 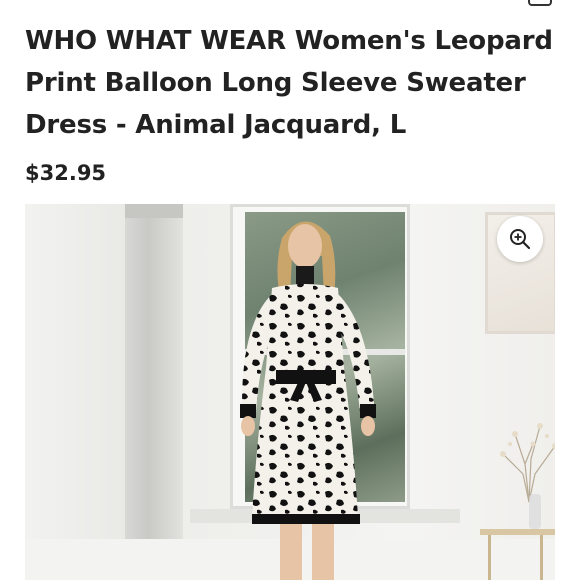 What do you see at coordinates (66, 173) in the screenshot?
I see `product-price: $32.95` at bounding box center [66, 173].